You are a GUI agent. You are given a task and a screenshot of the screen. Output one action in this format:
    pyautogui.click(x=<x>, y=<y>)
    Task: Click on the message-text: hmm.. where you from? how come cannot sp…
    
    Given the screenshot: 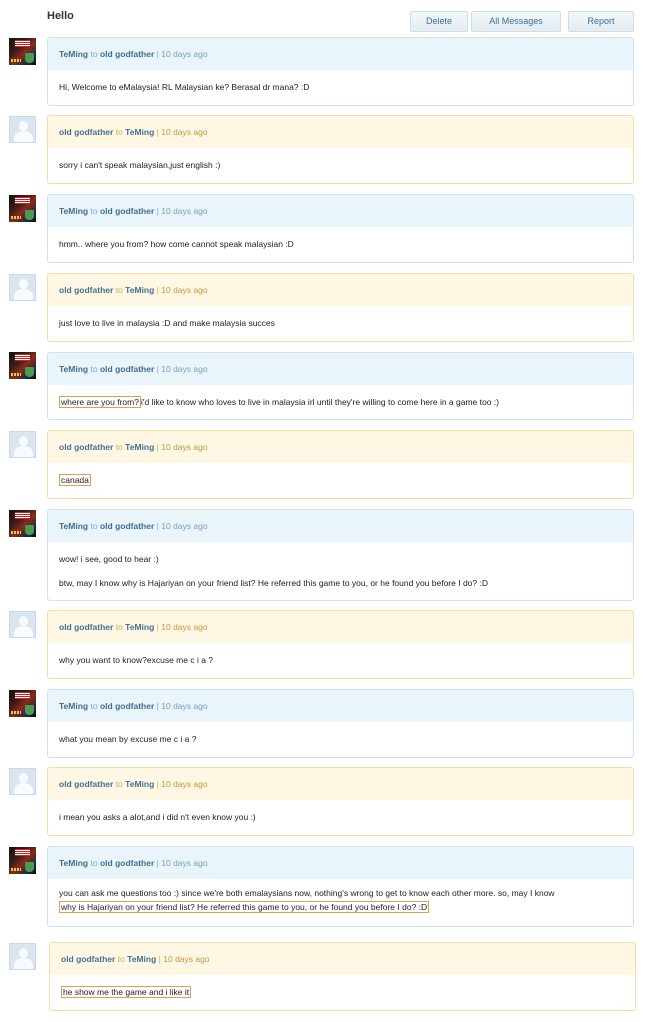 What is the action you would take?
    pyautogui.click(x=176, y=244)
    